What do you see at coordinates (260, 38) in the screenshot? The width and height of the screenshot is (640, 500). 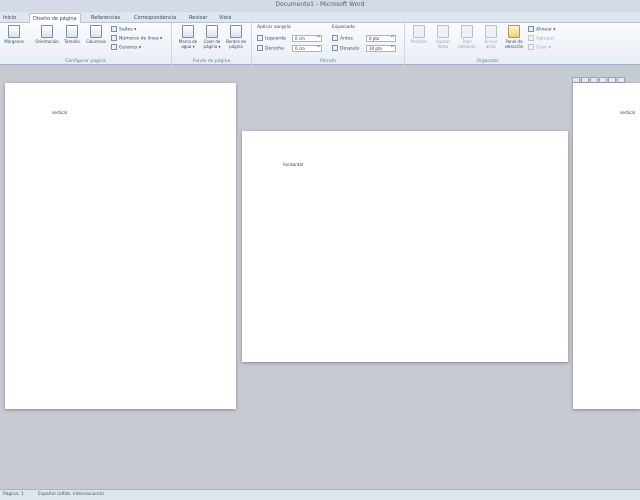 I see `indent-left-icon` at bounding box center [260, 38].